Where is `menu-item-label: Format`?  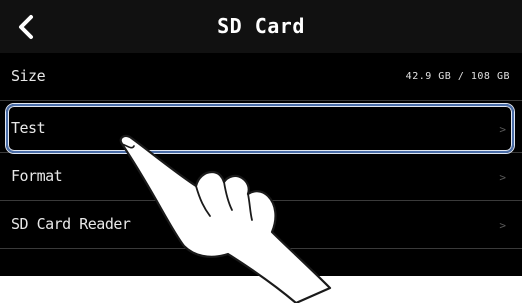
menu-item-label: Format is located at coordinates (37, 176).